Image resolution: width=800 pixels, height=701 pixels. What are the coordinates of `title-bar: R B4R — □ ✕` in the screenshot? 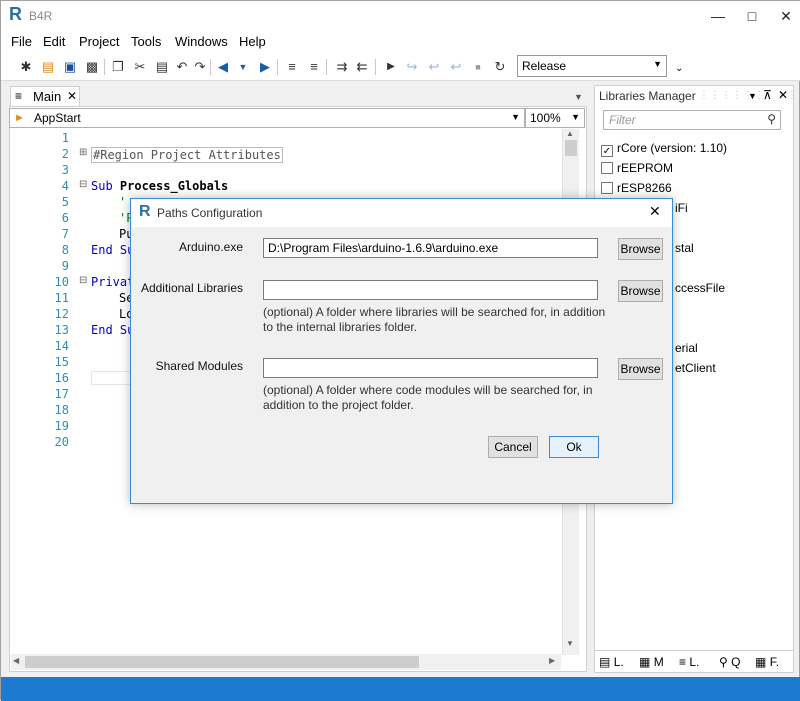 It's located at (400, 16).